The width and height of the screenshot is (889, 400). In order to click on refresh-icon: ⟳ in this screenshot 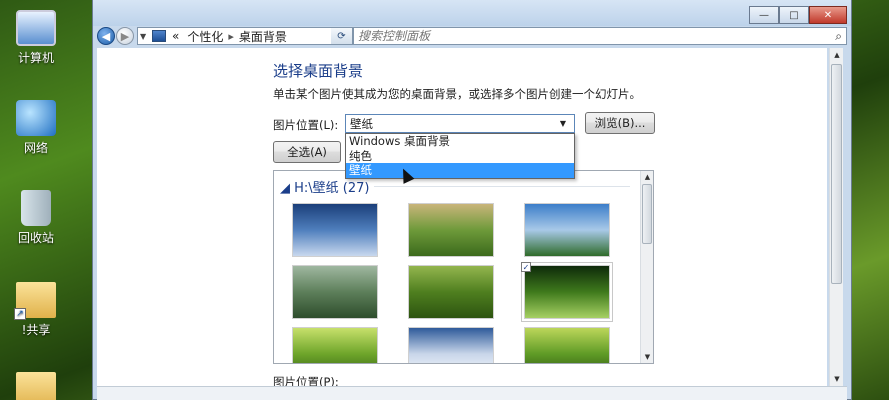, I will do `click(341, 36)`.